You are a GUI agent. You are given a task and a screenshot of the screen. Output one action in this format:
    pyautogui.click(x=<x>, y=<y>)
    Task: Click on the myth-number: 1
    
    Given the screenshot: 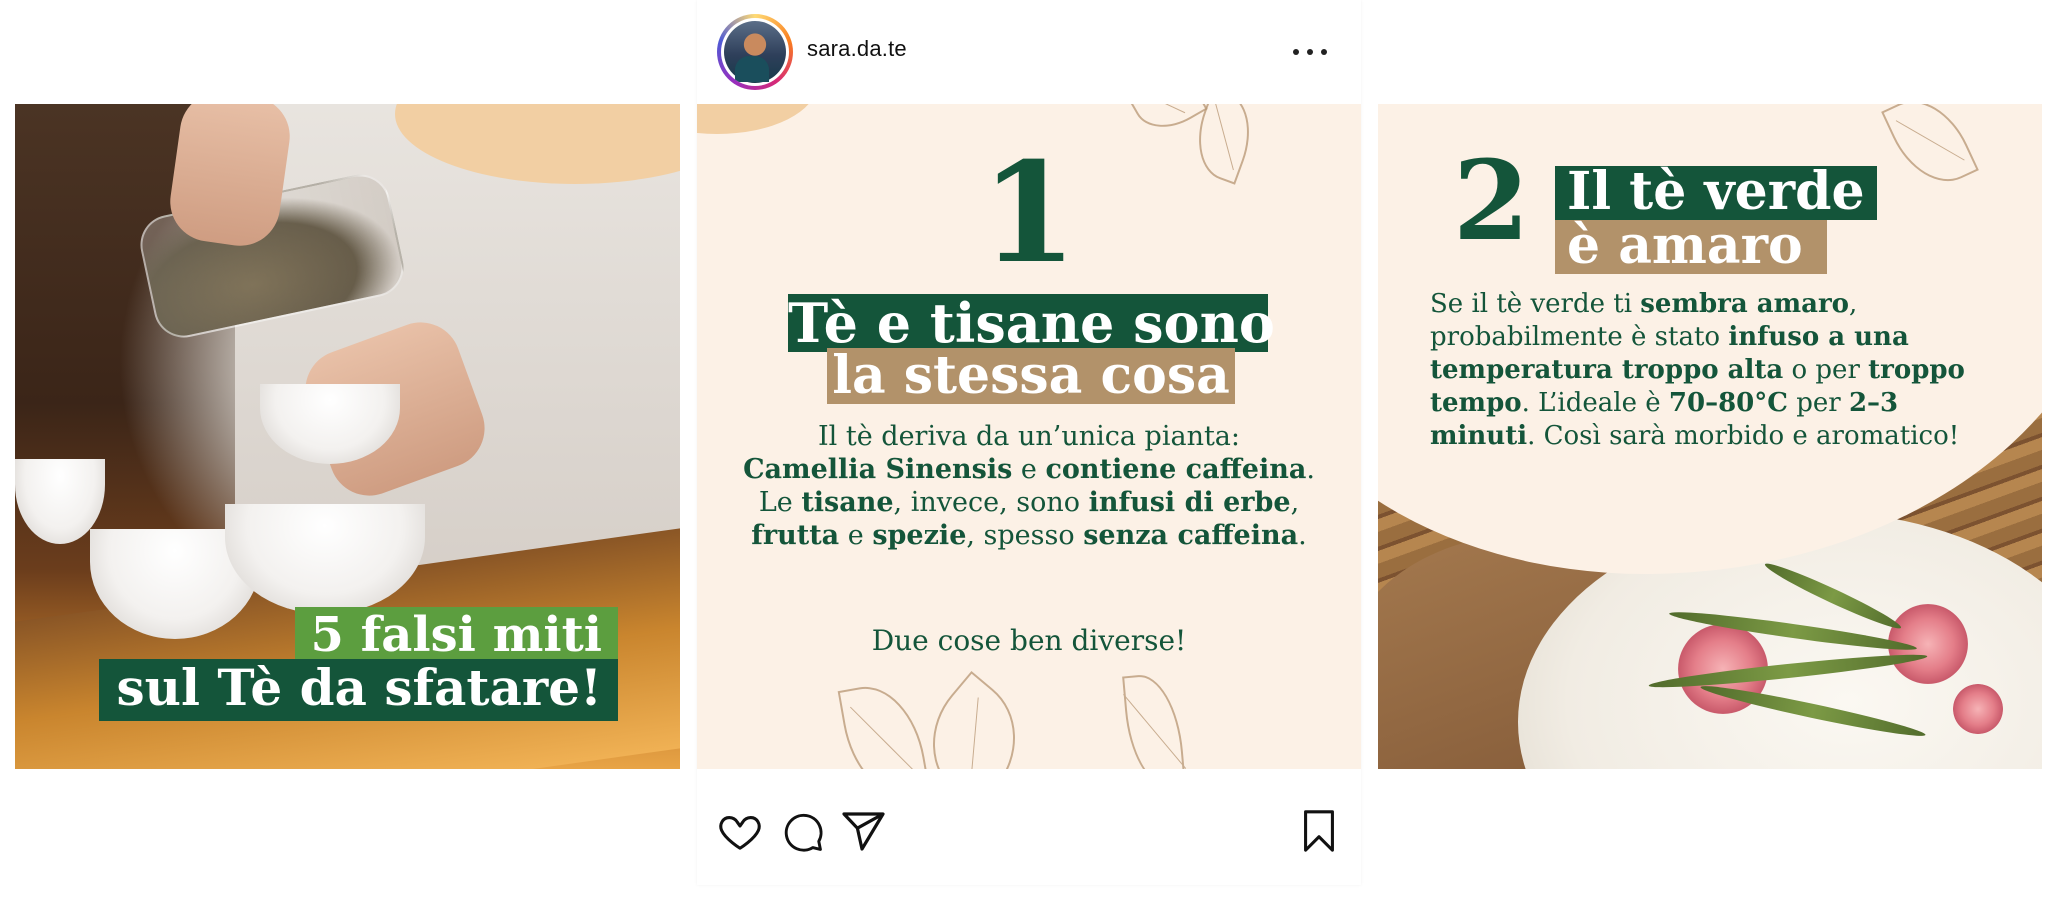 What is the action you would take?
    pyautogui.click(x=1029, y=212)
    